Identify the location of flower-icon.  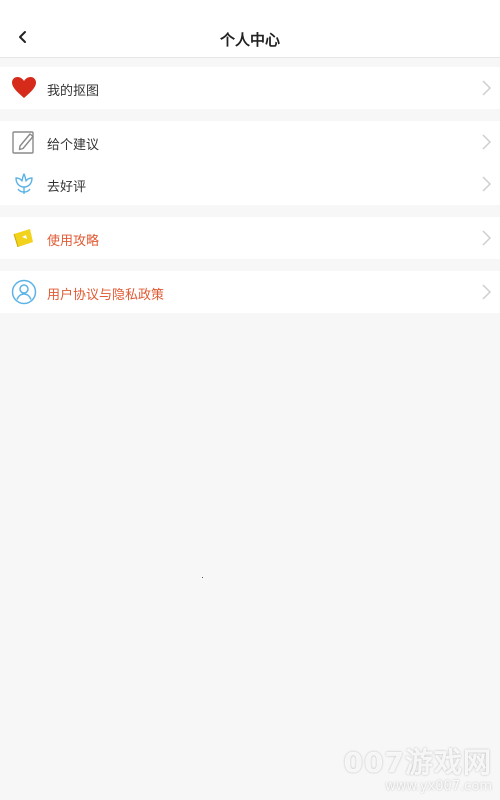
(24, 184).